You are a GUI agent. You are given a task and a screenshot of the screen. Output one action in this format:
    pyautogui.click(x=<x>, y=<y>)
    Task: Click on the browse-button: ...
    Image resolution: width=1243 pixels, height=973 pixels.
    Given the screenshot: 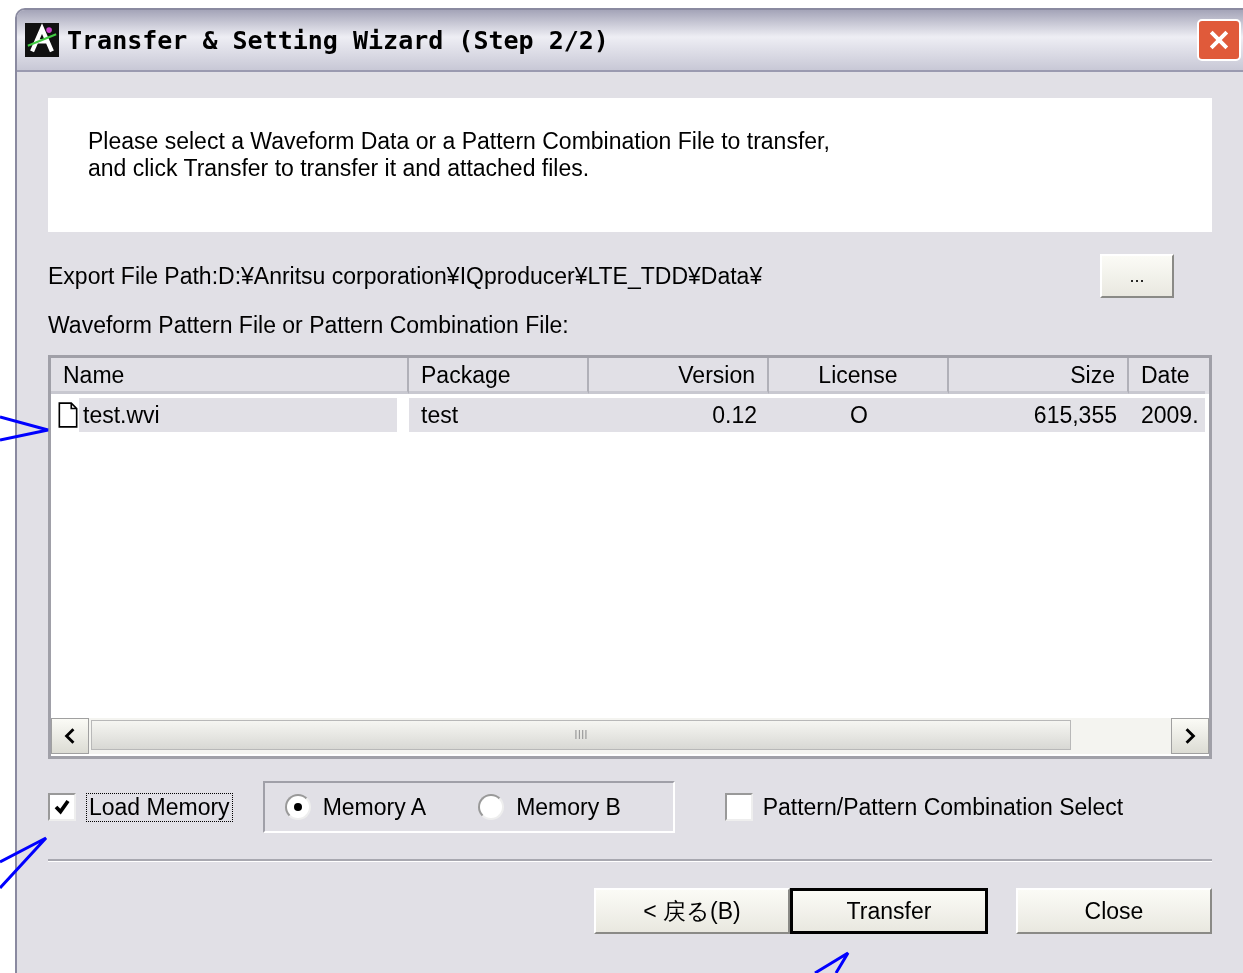 What is the action you would take?
    pyautogui.click(x=1137, y=276)
    